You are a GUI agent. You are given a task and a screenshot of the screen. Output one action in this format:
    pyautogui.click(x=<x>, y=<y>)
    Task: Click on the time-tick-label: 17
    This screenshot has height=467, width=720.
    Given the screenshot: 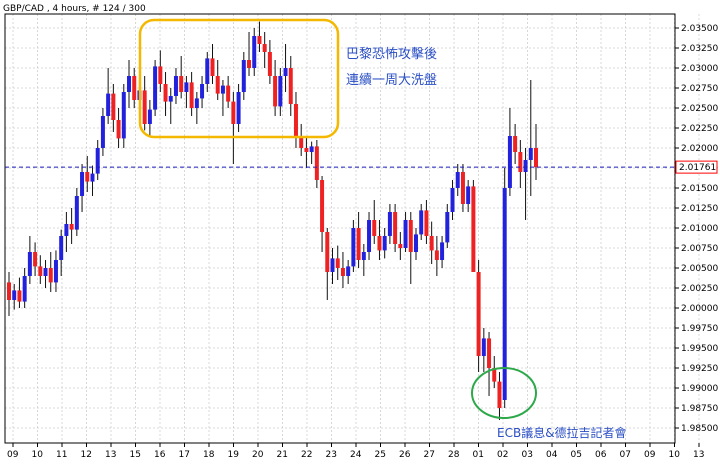 What is the action you would take?
    pyautogui.click(x=184, y=455)
    